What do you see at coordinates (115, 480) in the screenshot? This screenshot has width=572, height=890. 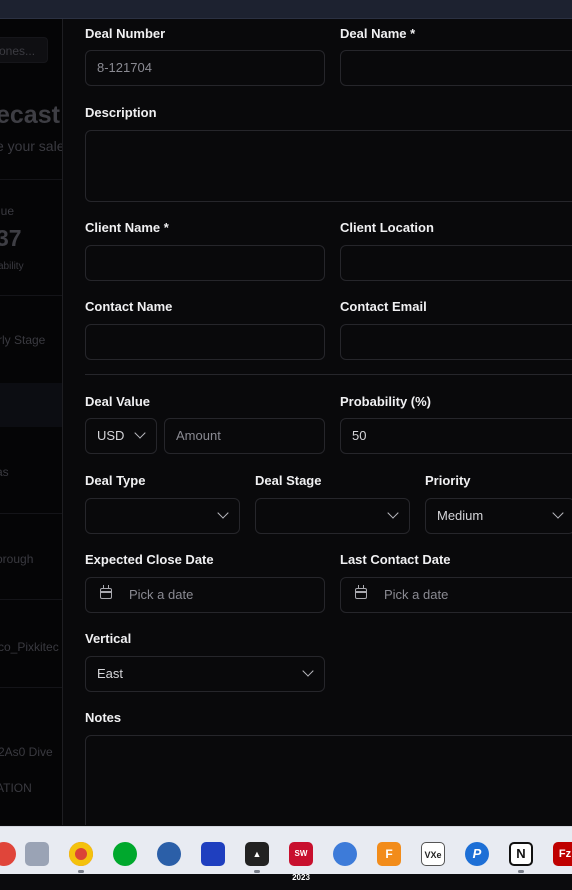 I see `deal-type-label: Deal Type` at bounding box center [115, 480].